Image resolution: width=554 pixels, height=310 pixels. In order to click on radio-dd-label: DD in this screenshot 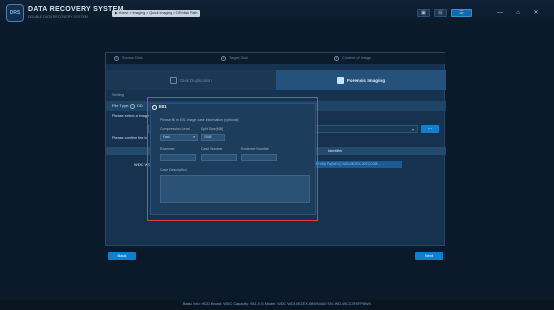, I will do `click(140, 105)`.